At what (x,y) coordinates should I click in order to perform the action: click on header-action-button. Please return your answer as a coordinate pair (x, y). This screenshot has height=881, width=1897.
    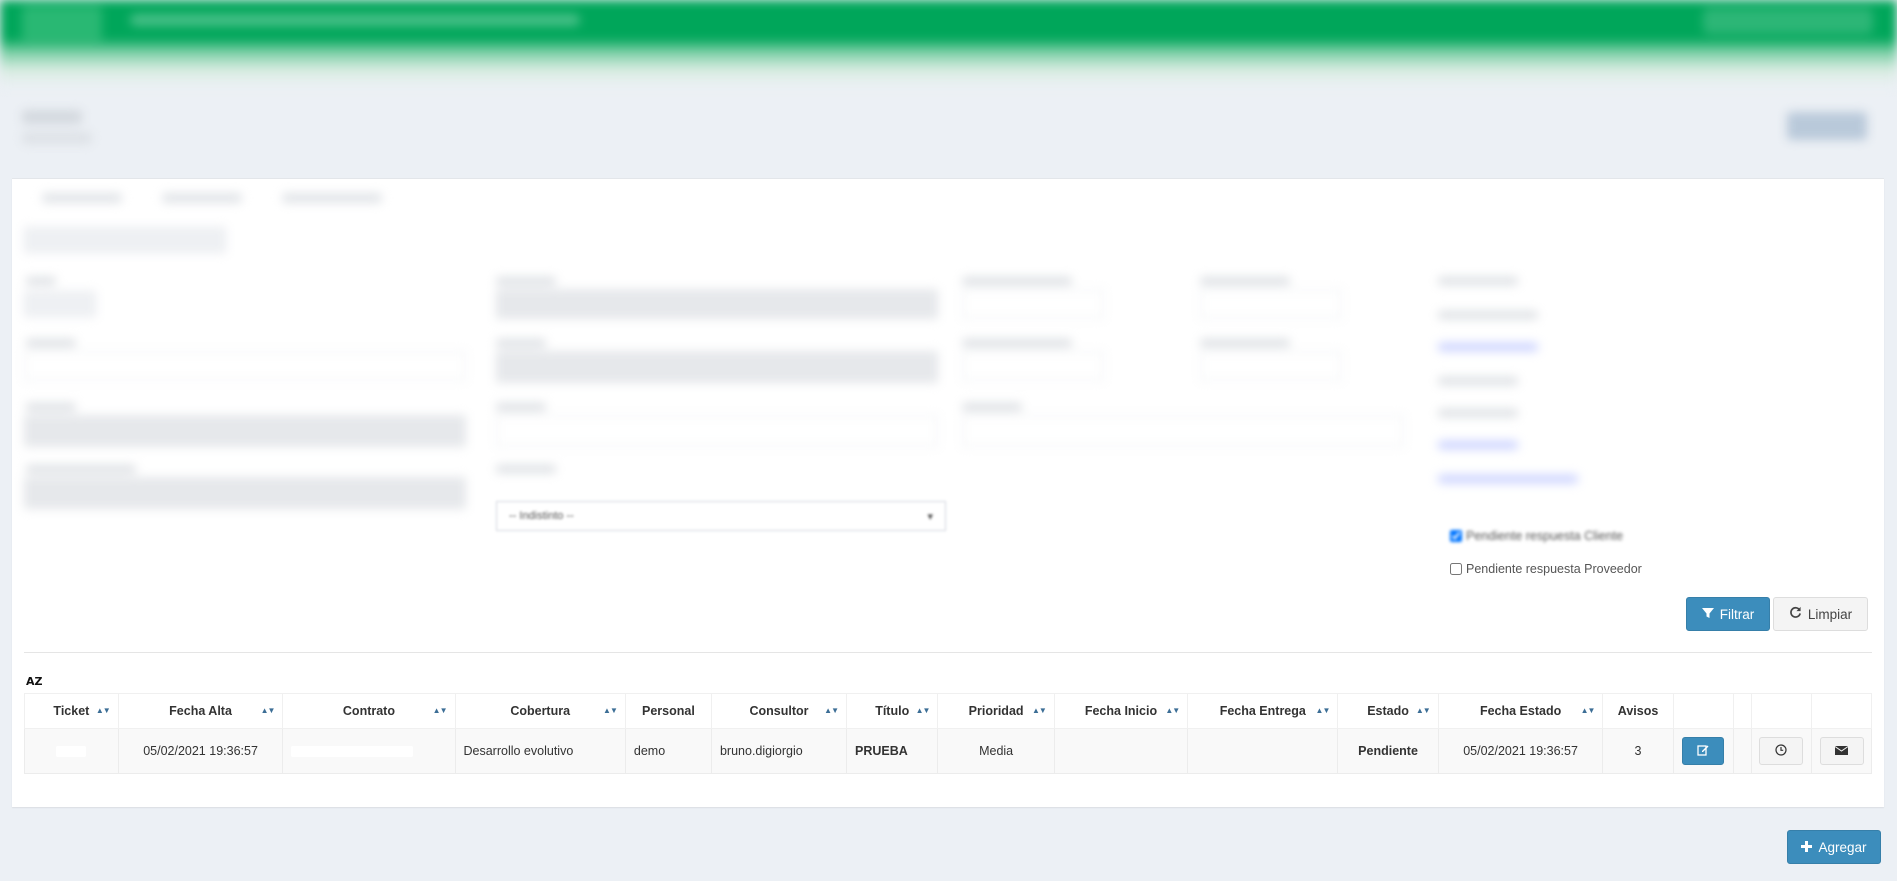
    Looking at the image, I should click on (1827, 126).